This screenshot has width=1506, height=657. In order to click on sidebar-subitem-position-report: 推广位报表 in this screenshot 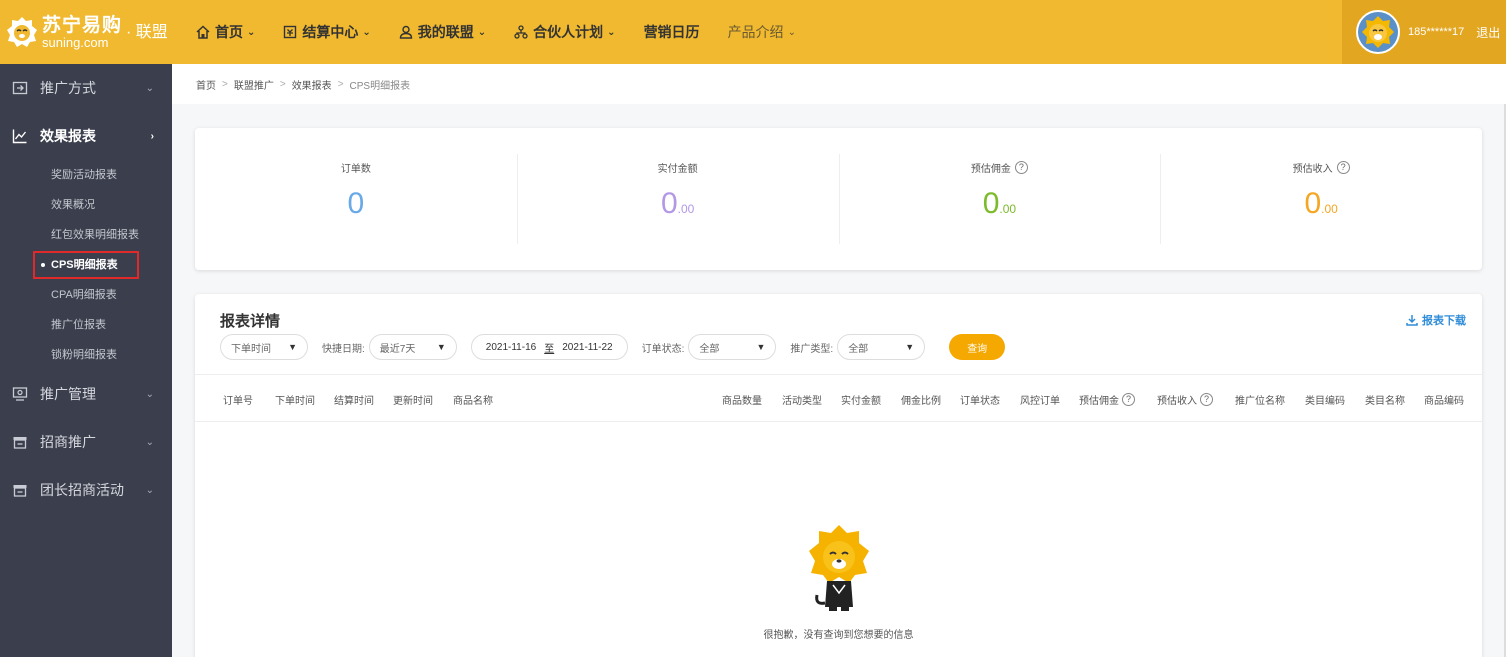, I will do `click(86, 325)`.